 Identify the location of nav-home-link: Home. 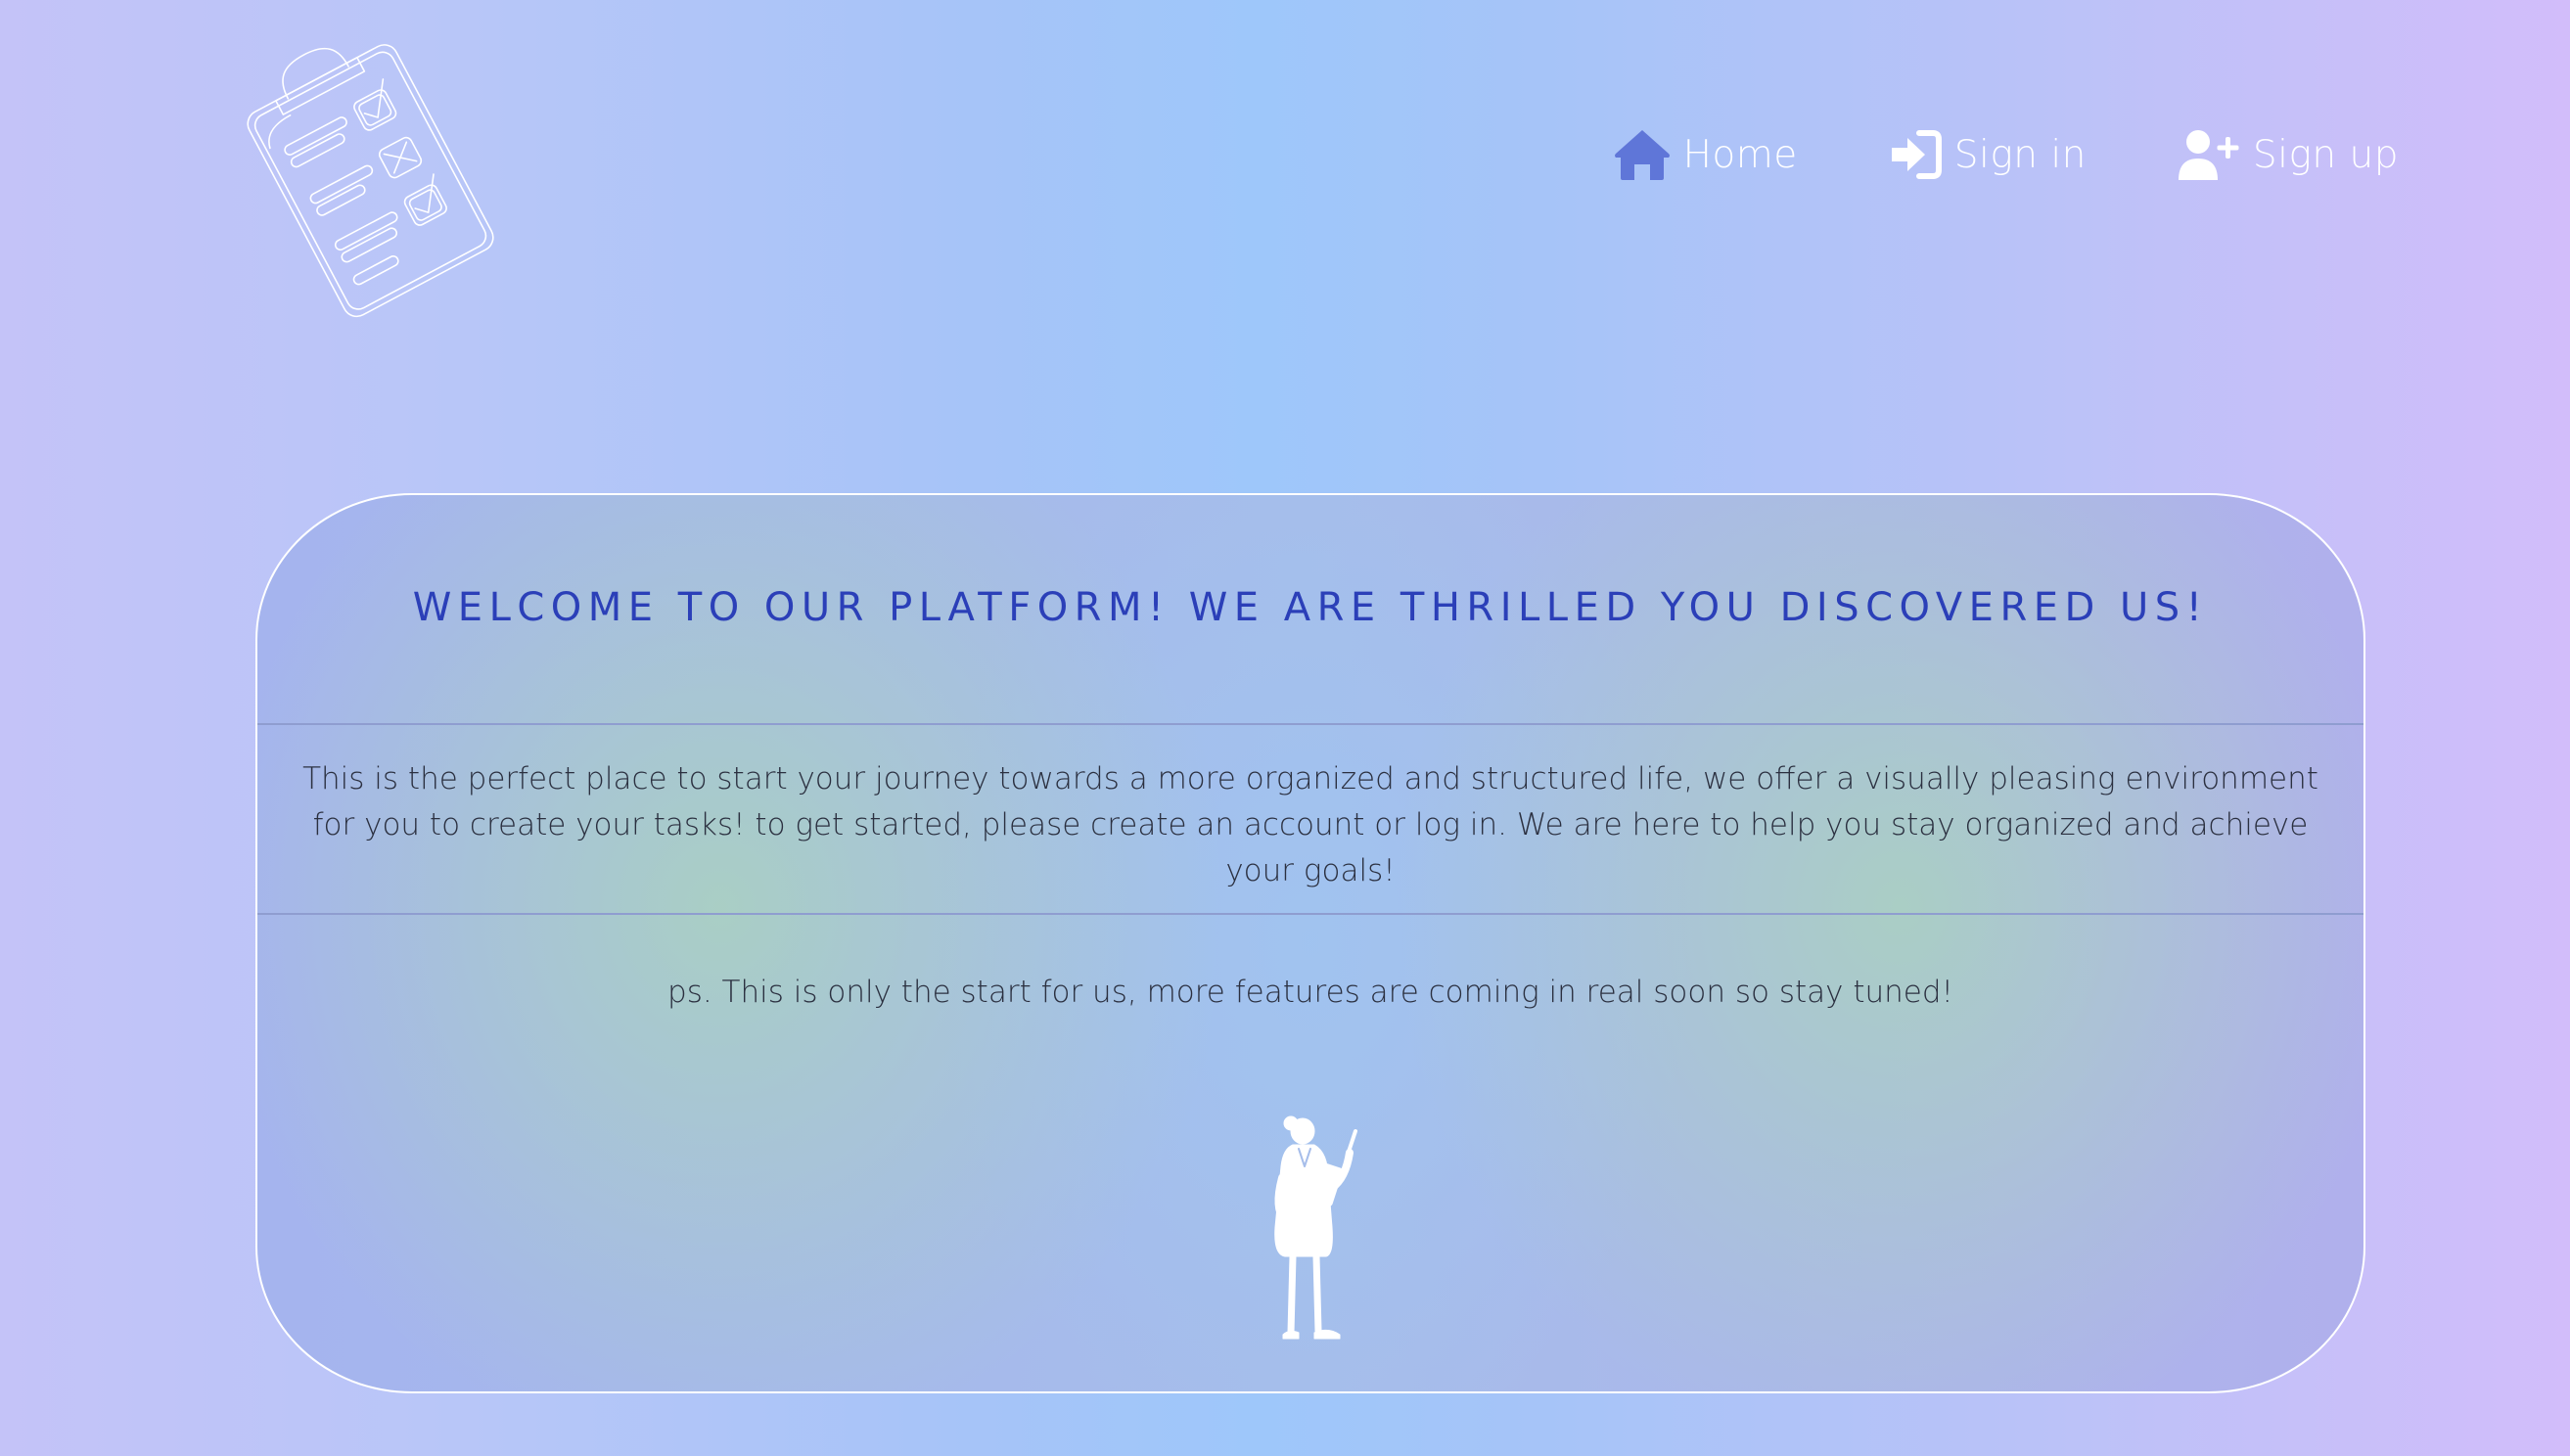
(1705, 154).